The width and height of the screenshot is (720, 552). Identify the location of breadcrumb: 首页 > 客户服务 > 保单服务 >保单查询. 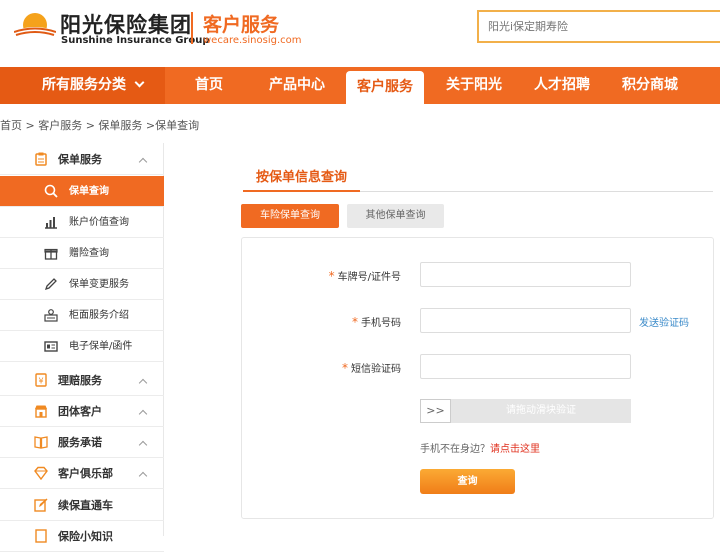
(99, 125).